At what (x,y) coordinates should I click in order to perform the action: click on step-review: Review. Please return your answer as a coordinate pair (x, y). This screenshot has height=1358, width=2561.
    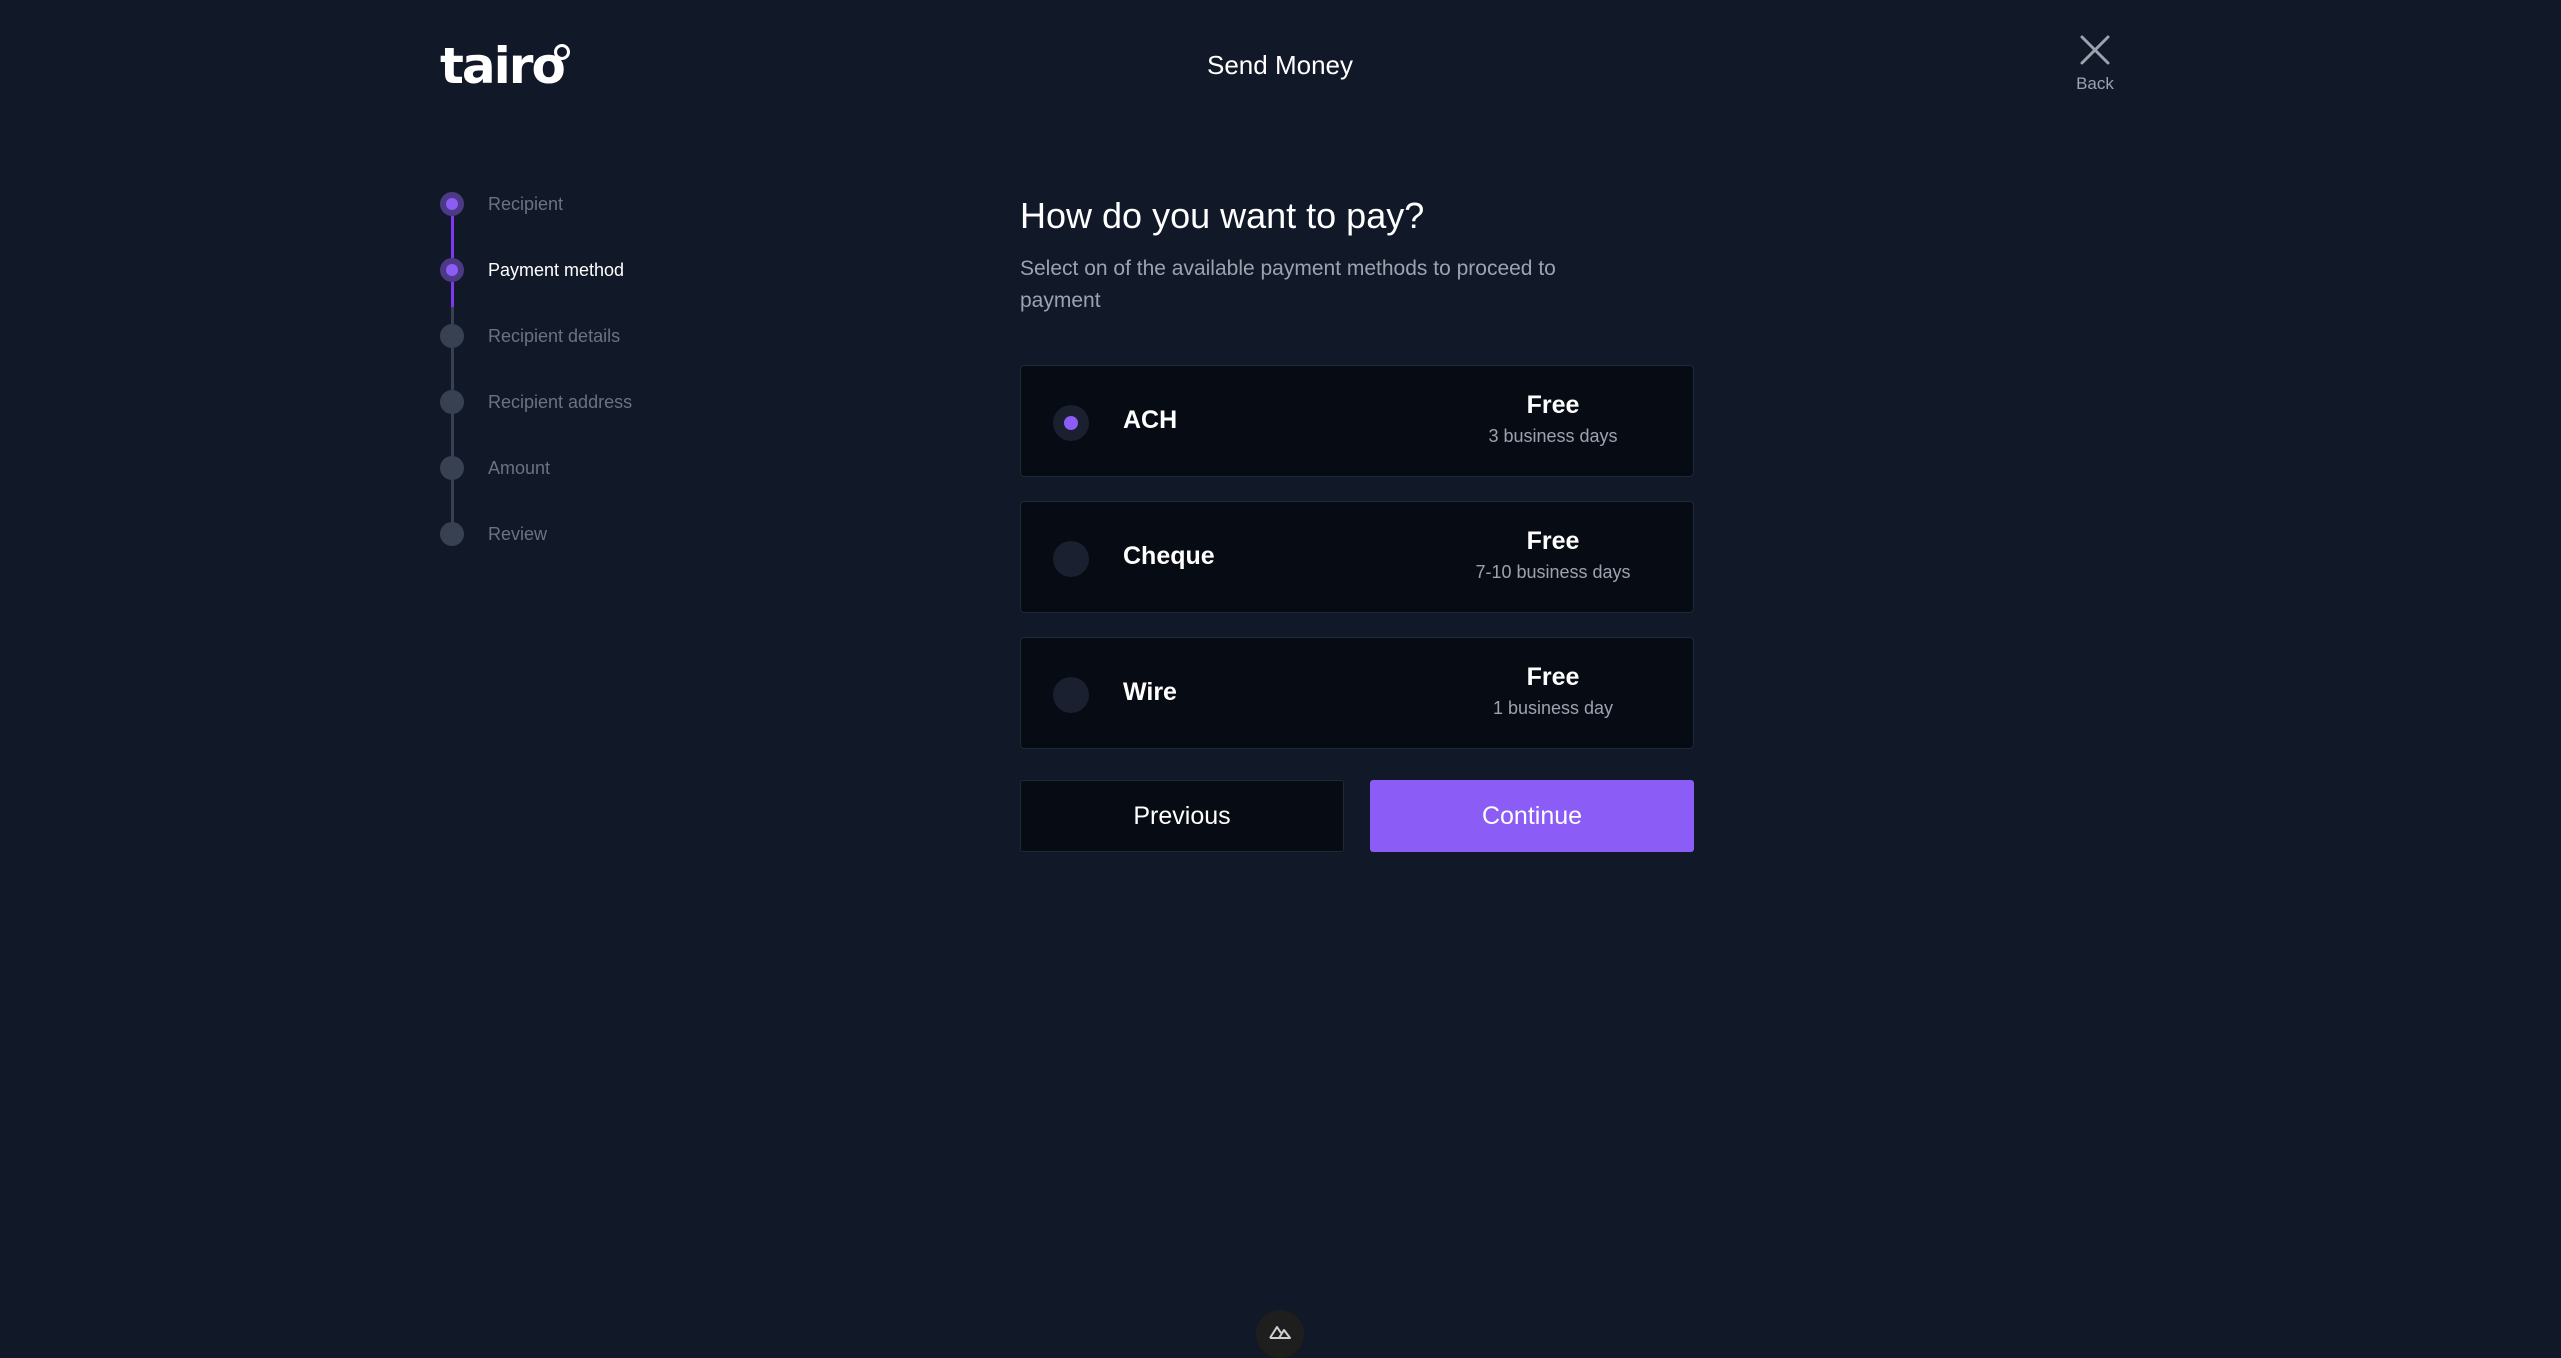
    Looking at the image, I should click on (536, 555).